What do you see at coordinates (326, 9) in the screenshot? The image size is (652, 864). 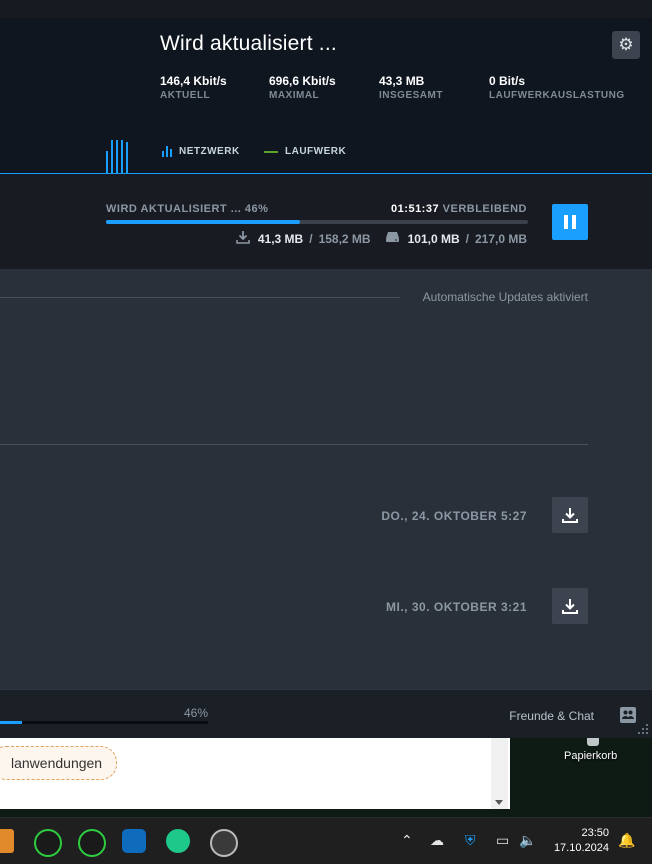 I see `title-strip` at bounding box center [326, 9].